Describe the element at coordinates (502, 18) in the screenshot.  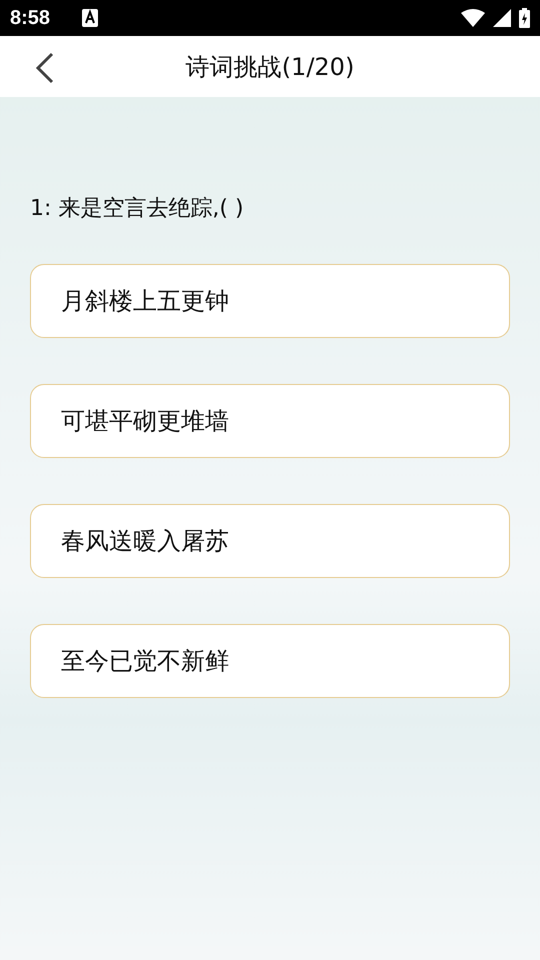
I see `signal-icon` at that location.